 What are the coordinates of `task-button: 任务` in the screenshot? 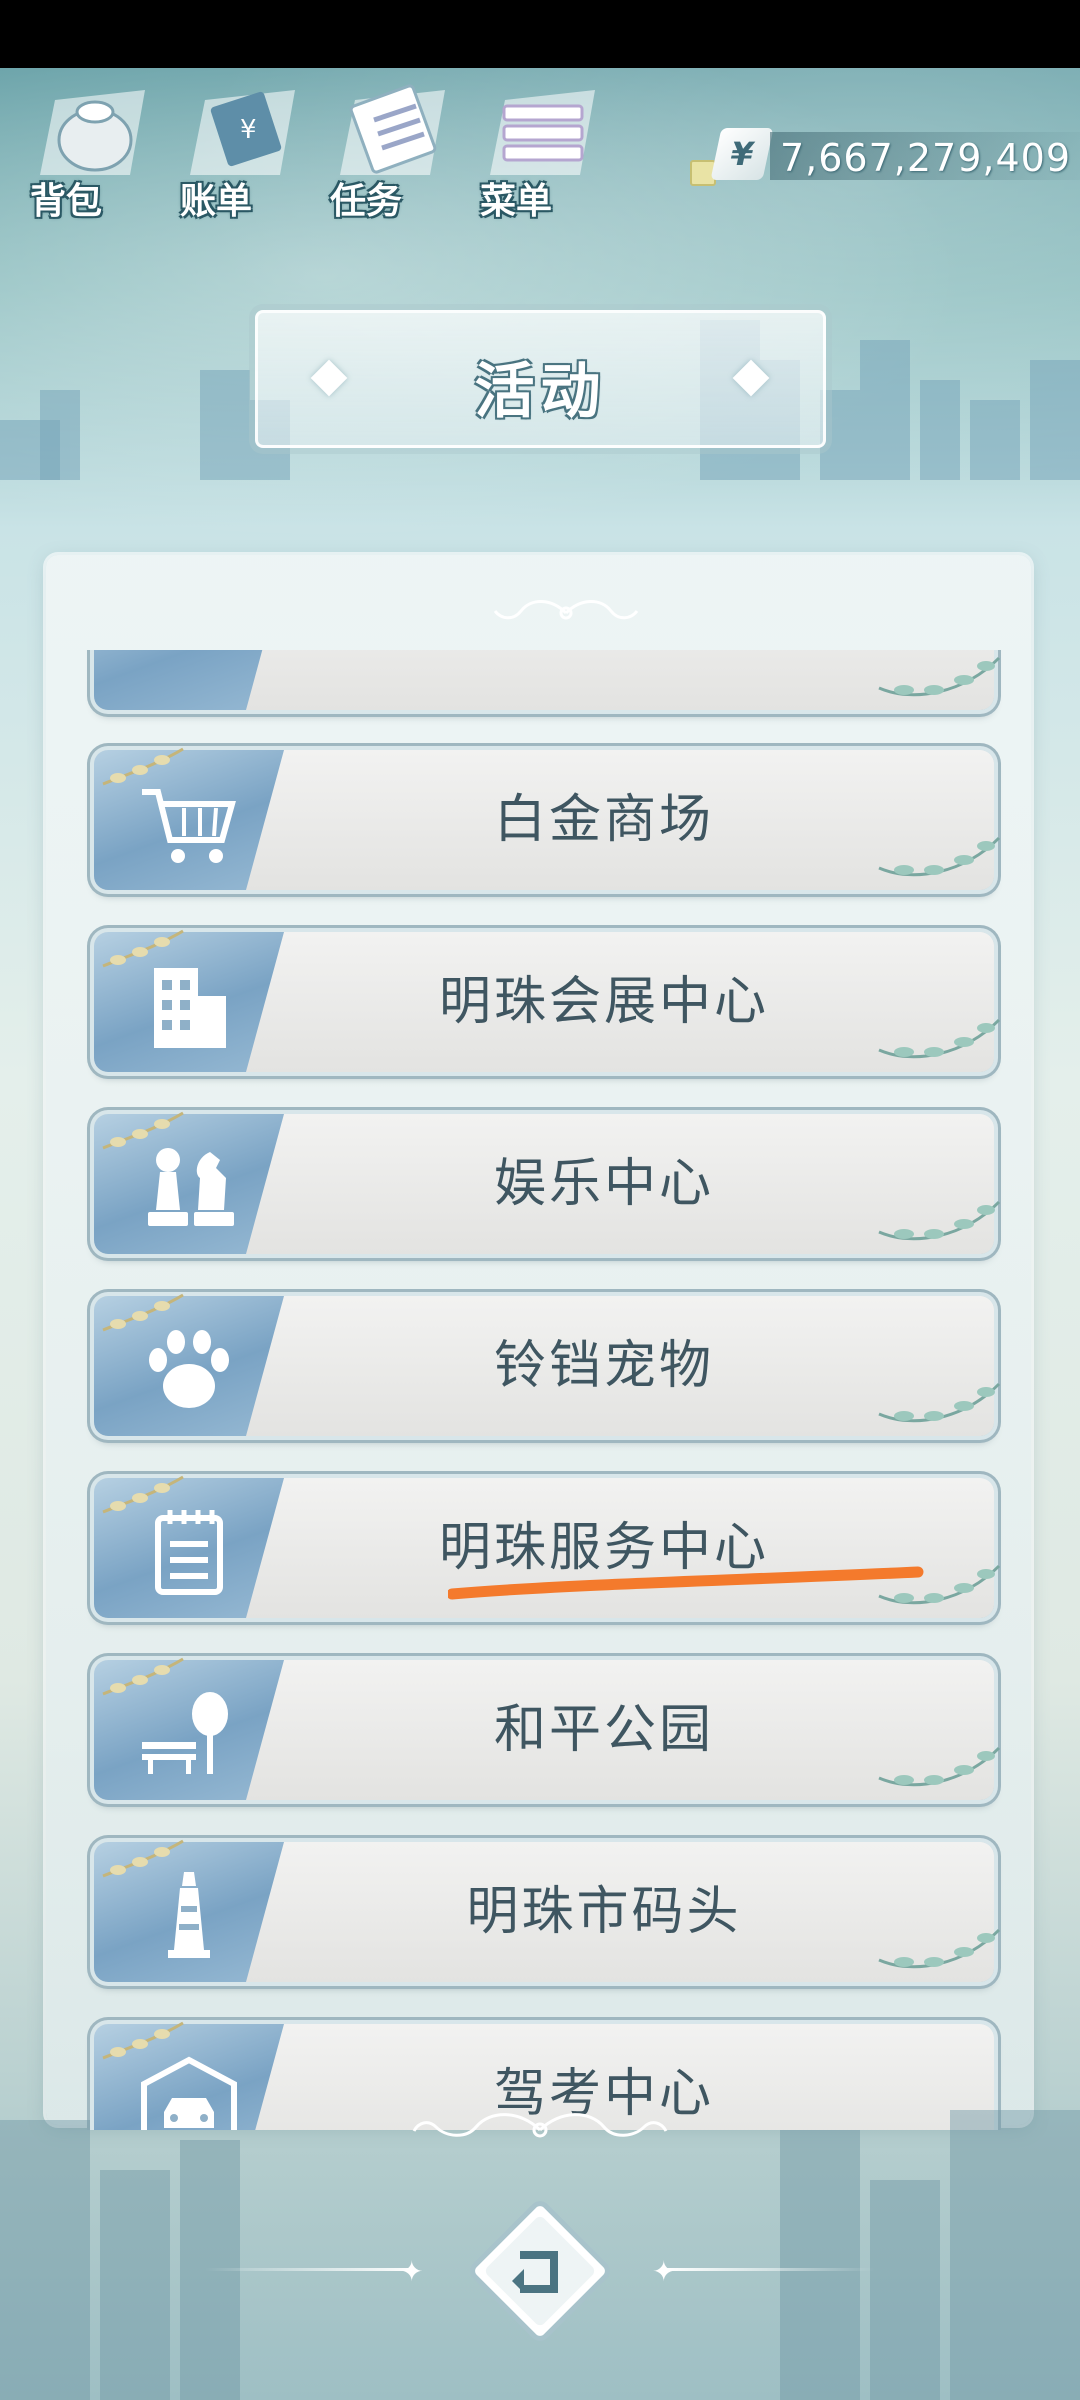 It's located at (395, 151).